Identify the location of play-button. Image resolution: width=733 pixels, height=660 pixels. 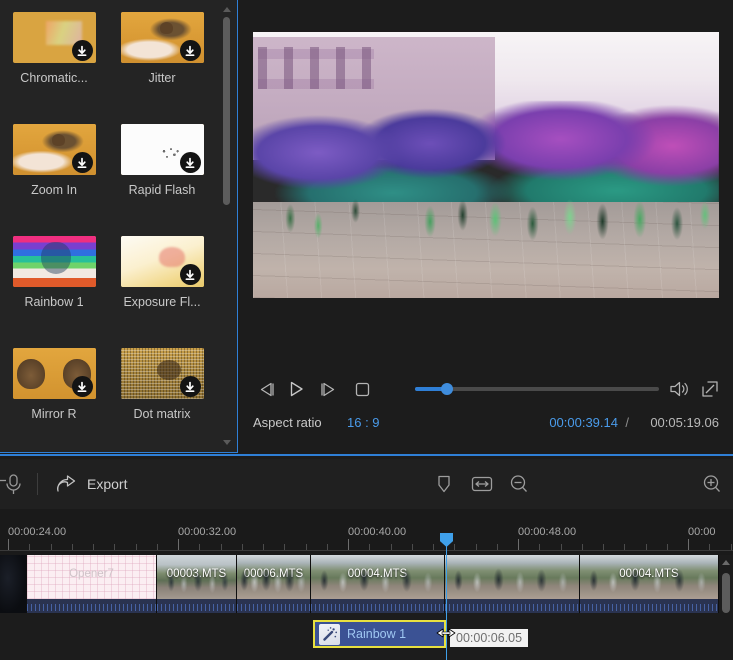
(296, 389).